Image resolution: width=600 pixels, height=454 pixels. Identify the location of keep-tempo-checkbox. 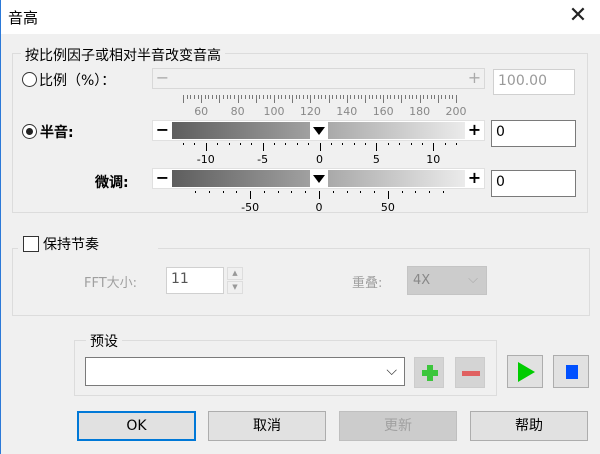
(31, 244).